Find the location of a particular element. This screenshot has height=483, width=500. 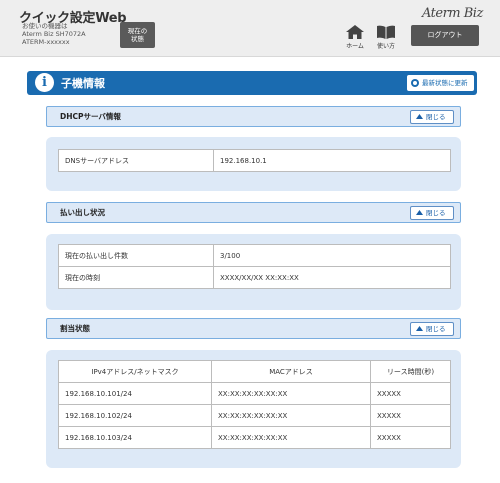

section-title-lease: 払い出し状況 is located at coordinates (82, 212).